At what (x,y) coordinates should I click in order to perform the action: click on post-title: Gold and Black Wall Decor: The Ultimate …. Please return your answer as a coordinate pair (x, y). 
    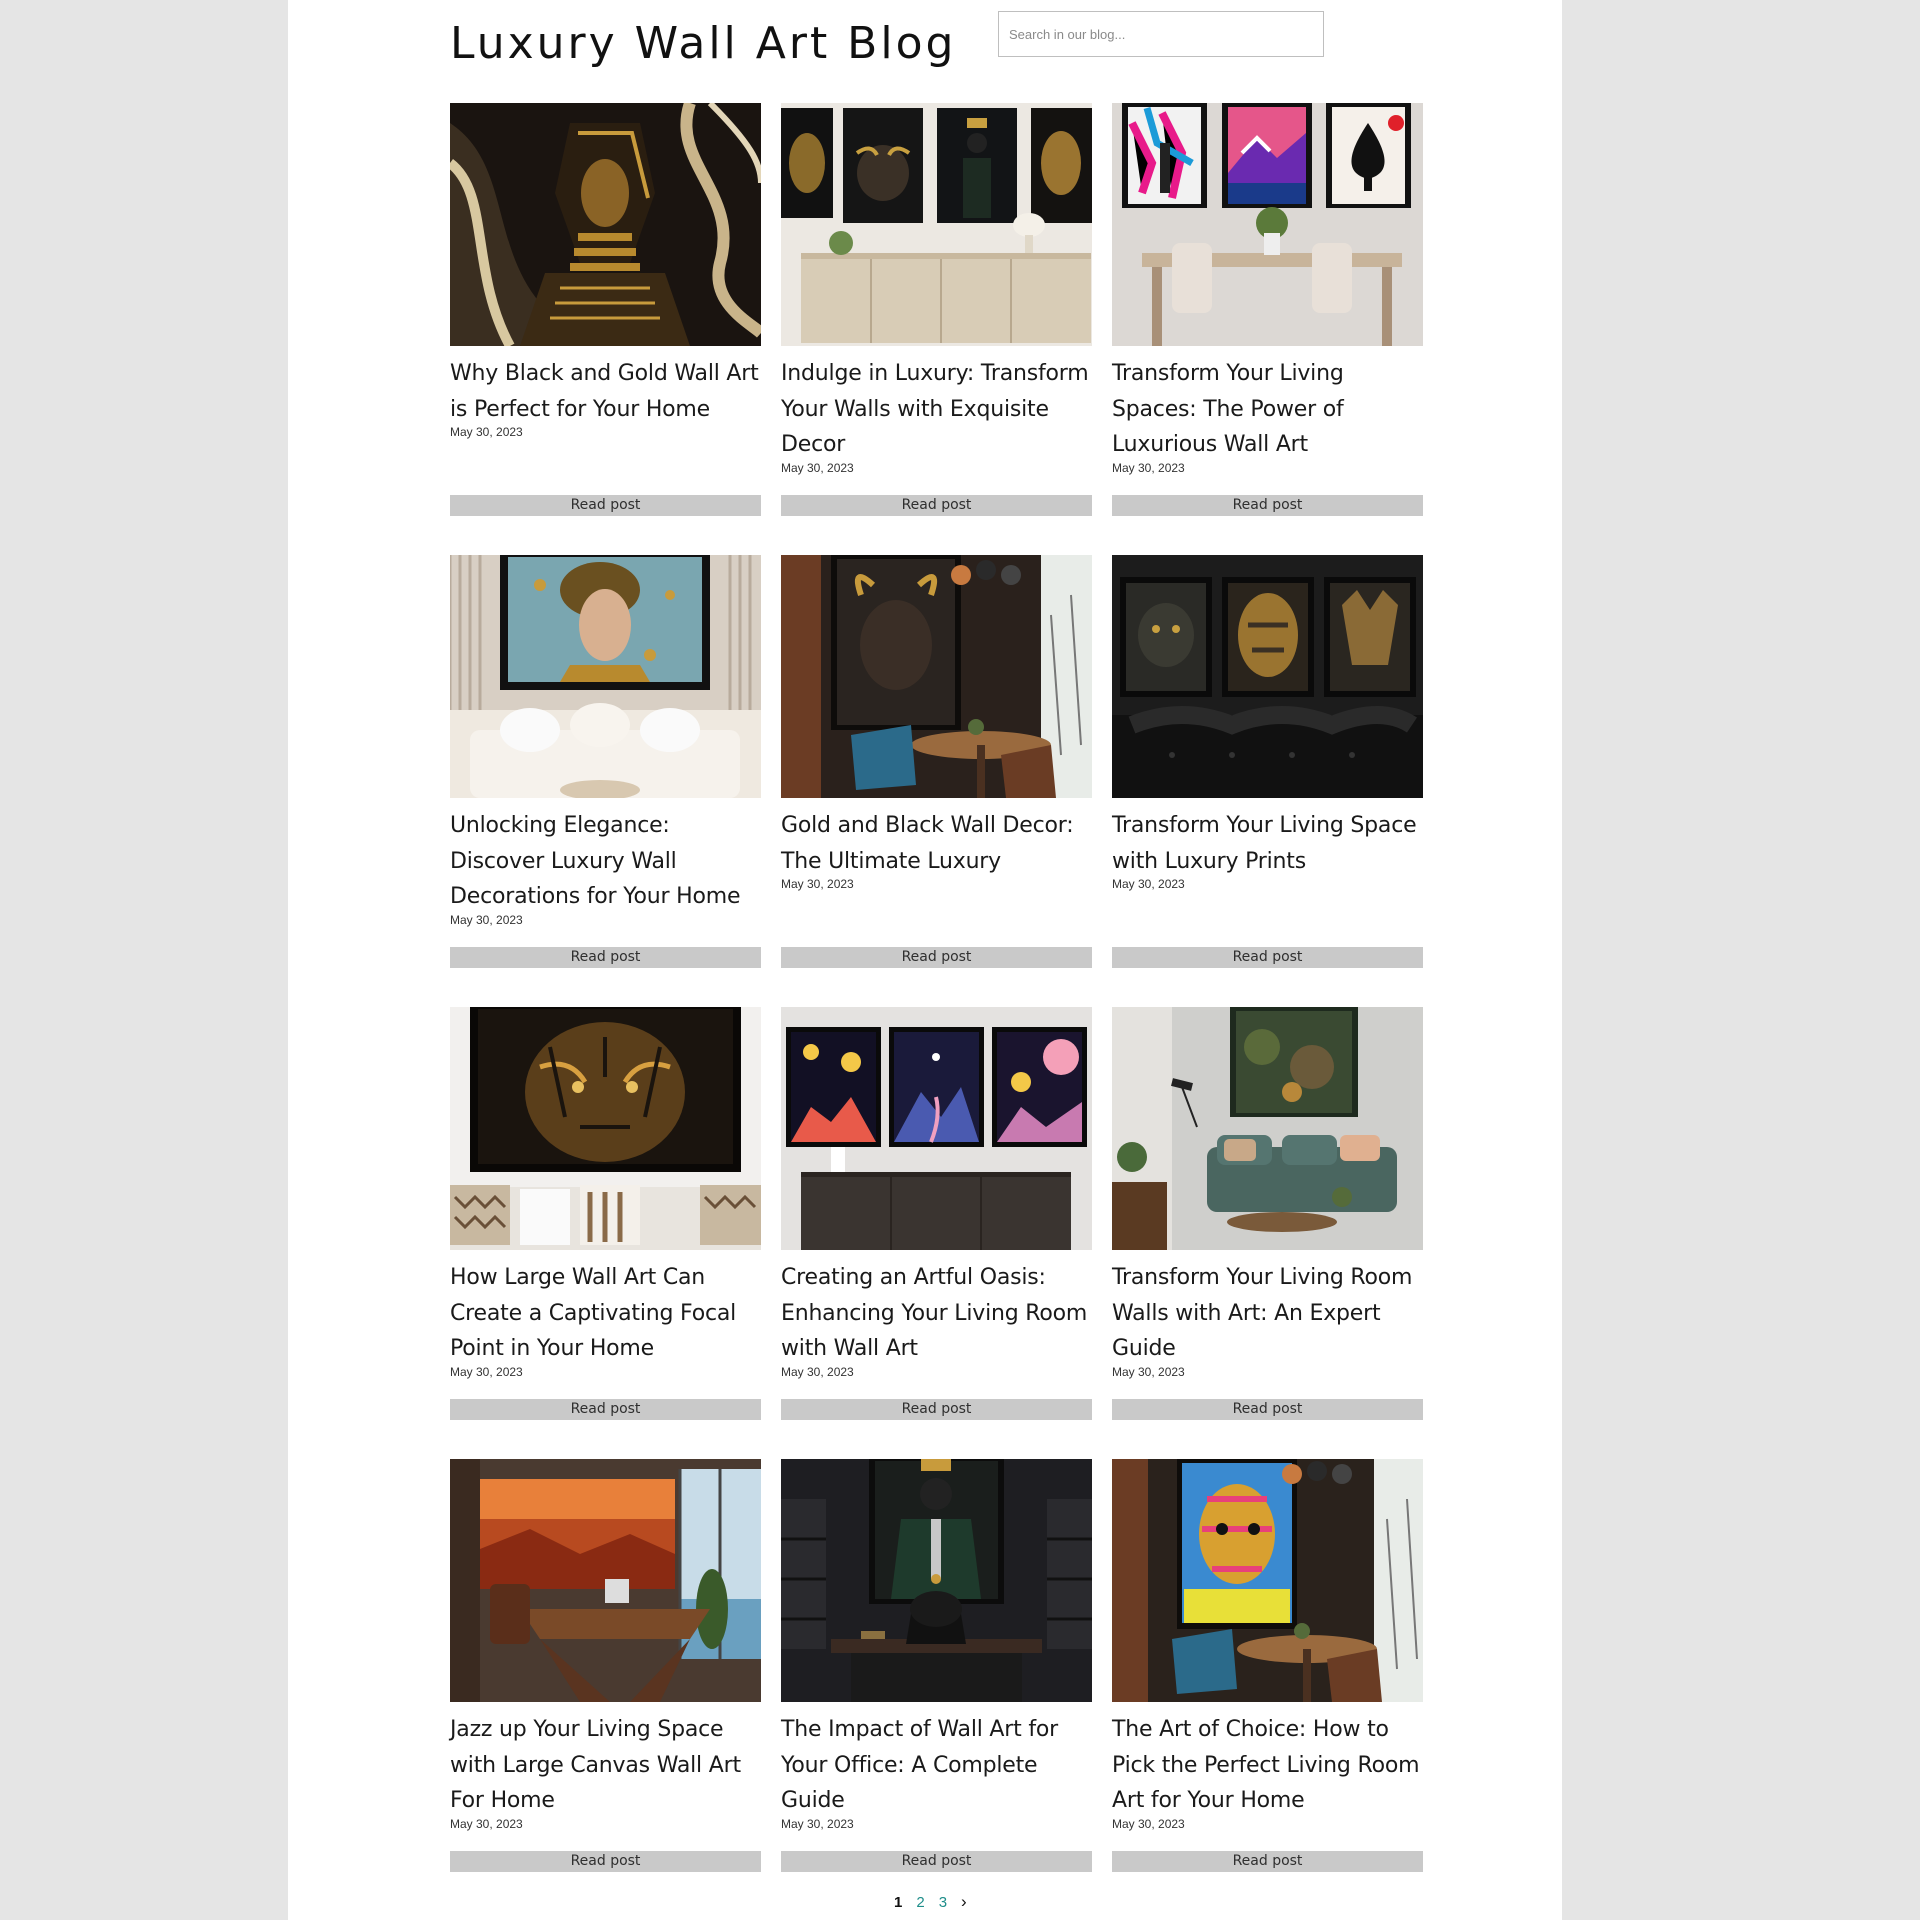
    Looking at the image, I should click on (936, 843).